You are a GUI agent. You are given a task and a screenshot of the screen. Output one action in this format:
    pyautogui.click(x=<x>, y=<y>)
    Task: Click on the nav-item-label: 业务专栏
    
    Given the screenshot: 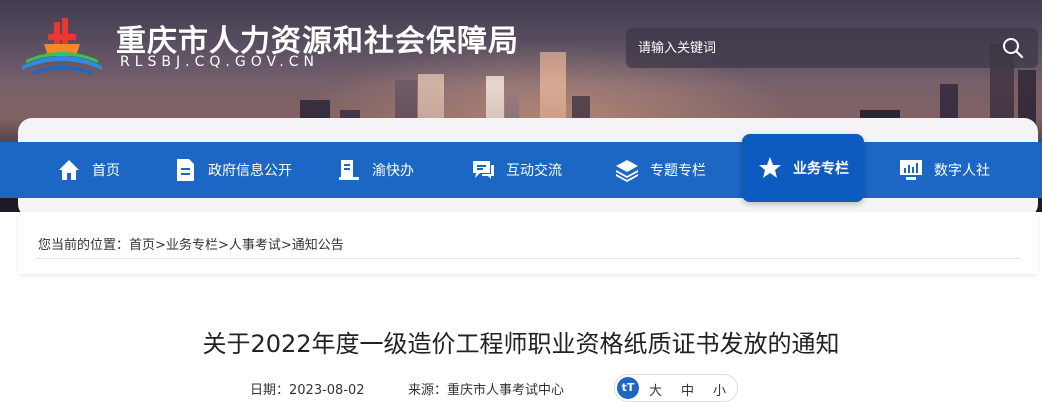 What is the action you would take?
    pyautogui.click(x=821, y=169)
    